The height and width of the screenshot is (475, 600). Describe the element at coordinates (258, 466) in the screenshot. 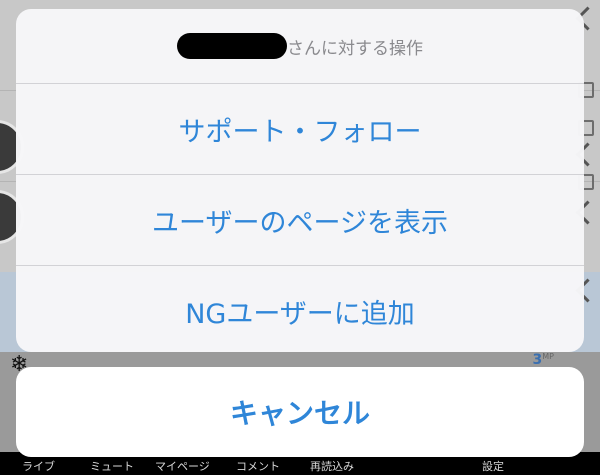

I see `tab-comment: コメント` at that location.